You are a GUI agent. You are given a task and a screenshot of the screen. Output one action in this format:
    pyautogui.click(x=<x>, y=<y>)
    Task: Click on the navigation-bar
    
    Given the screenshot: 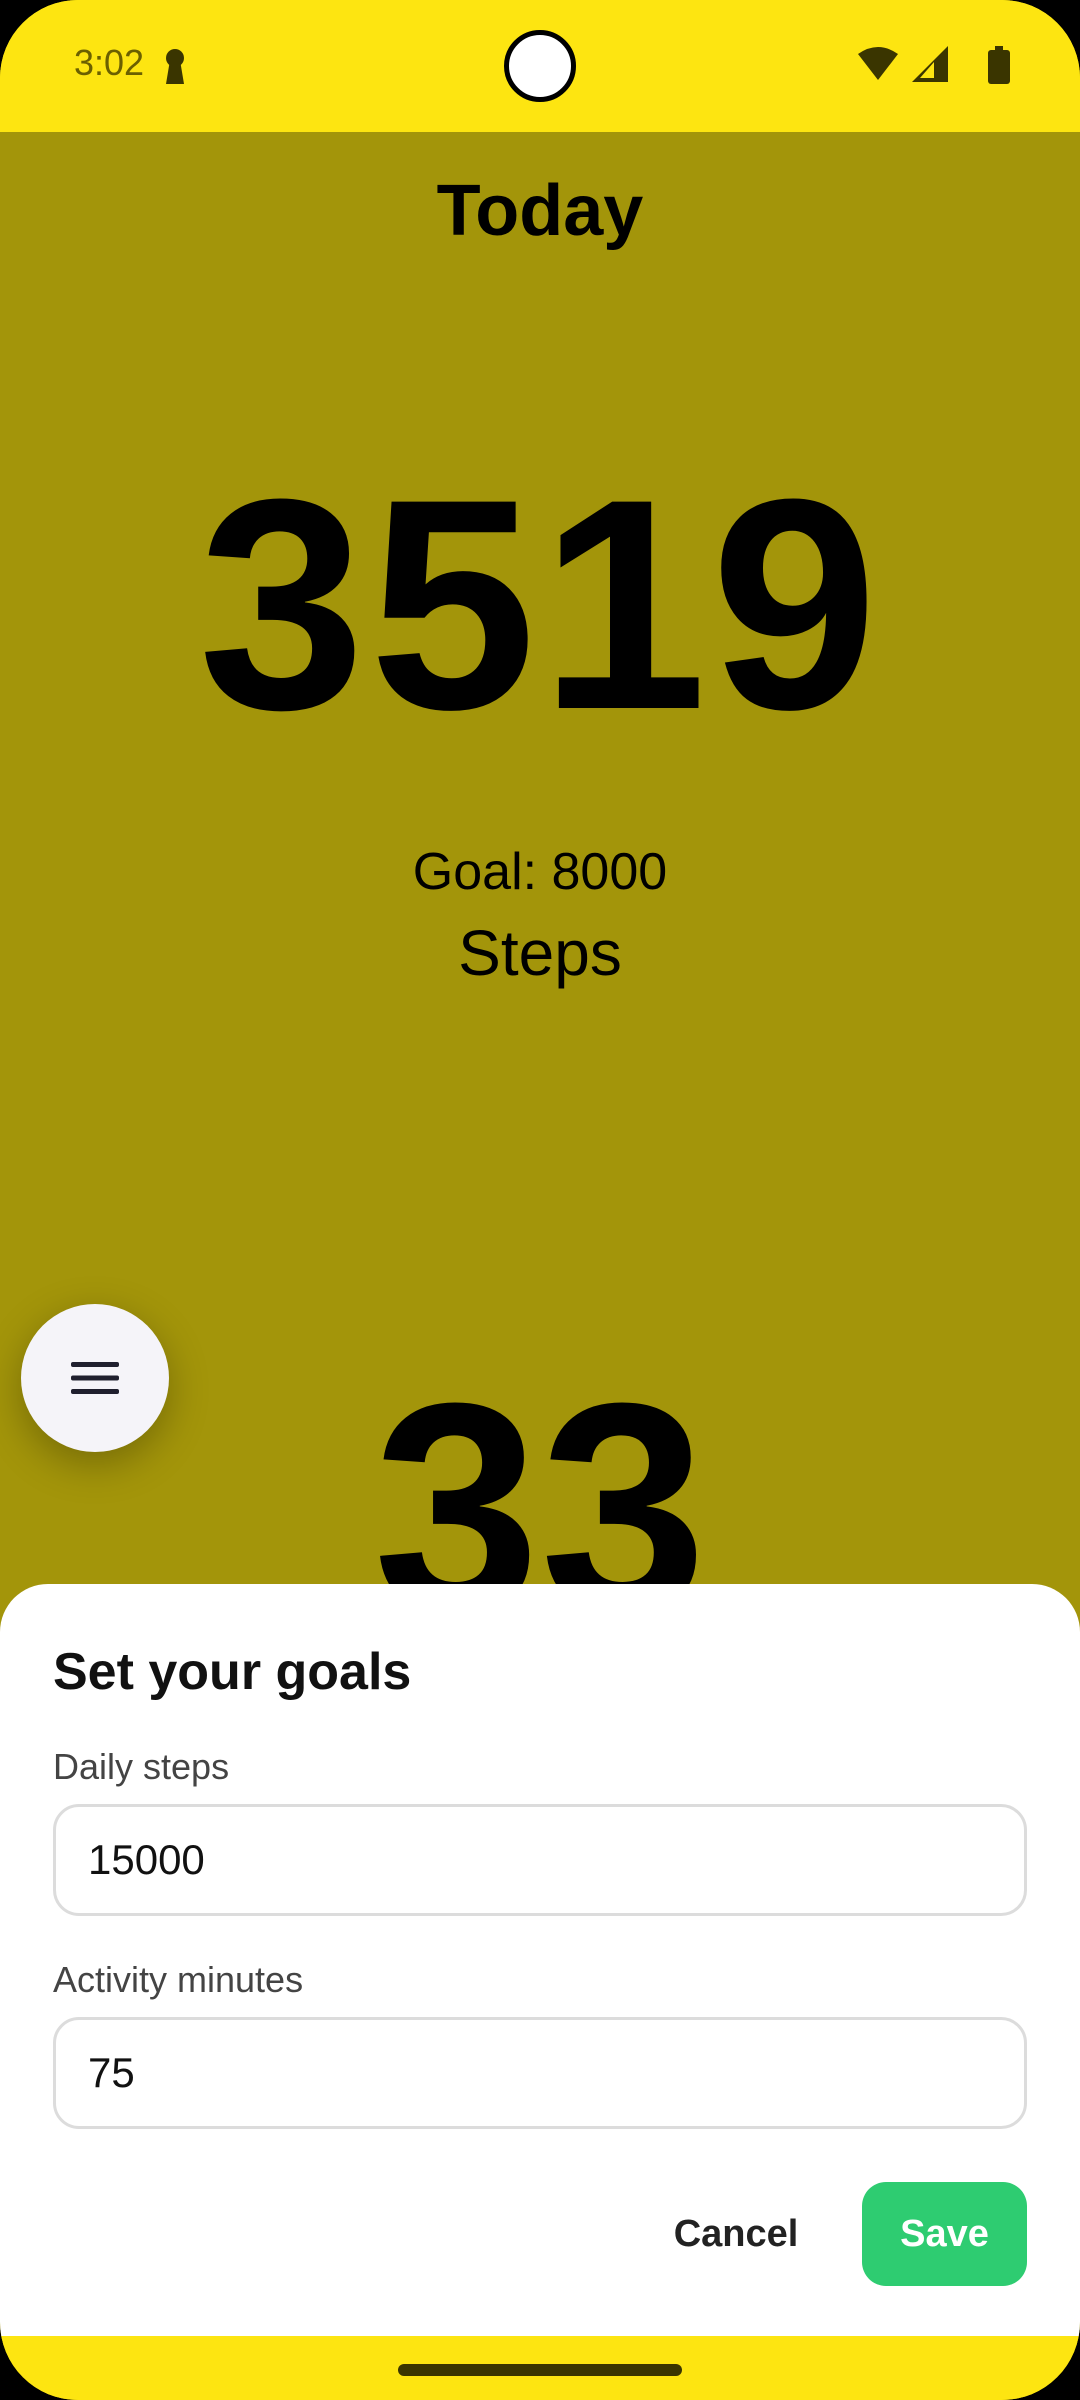 What is the action you would take?
    pyautogui.click(x=540, y=2368)
    